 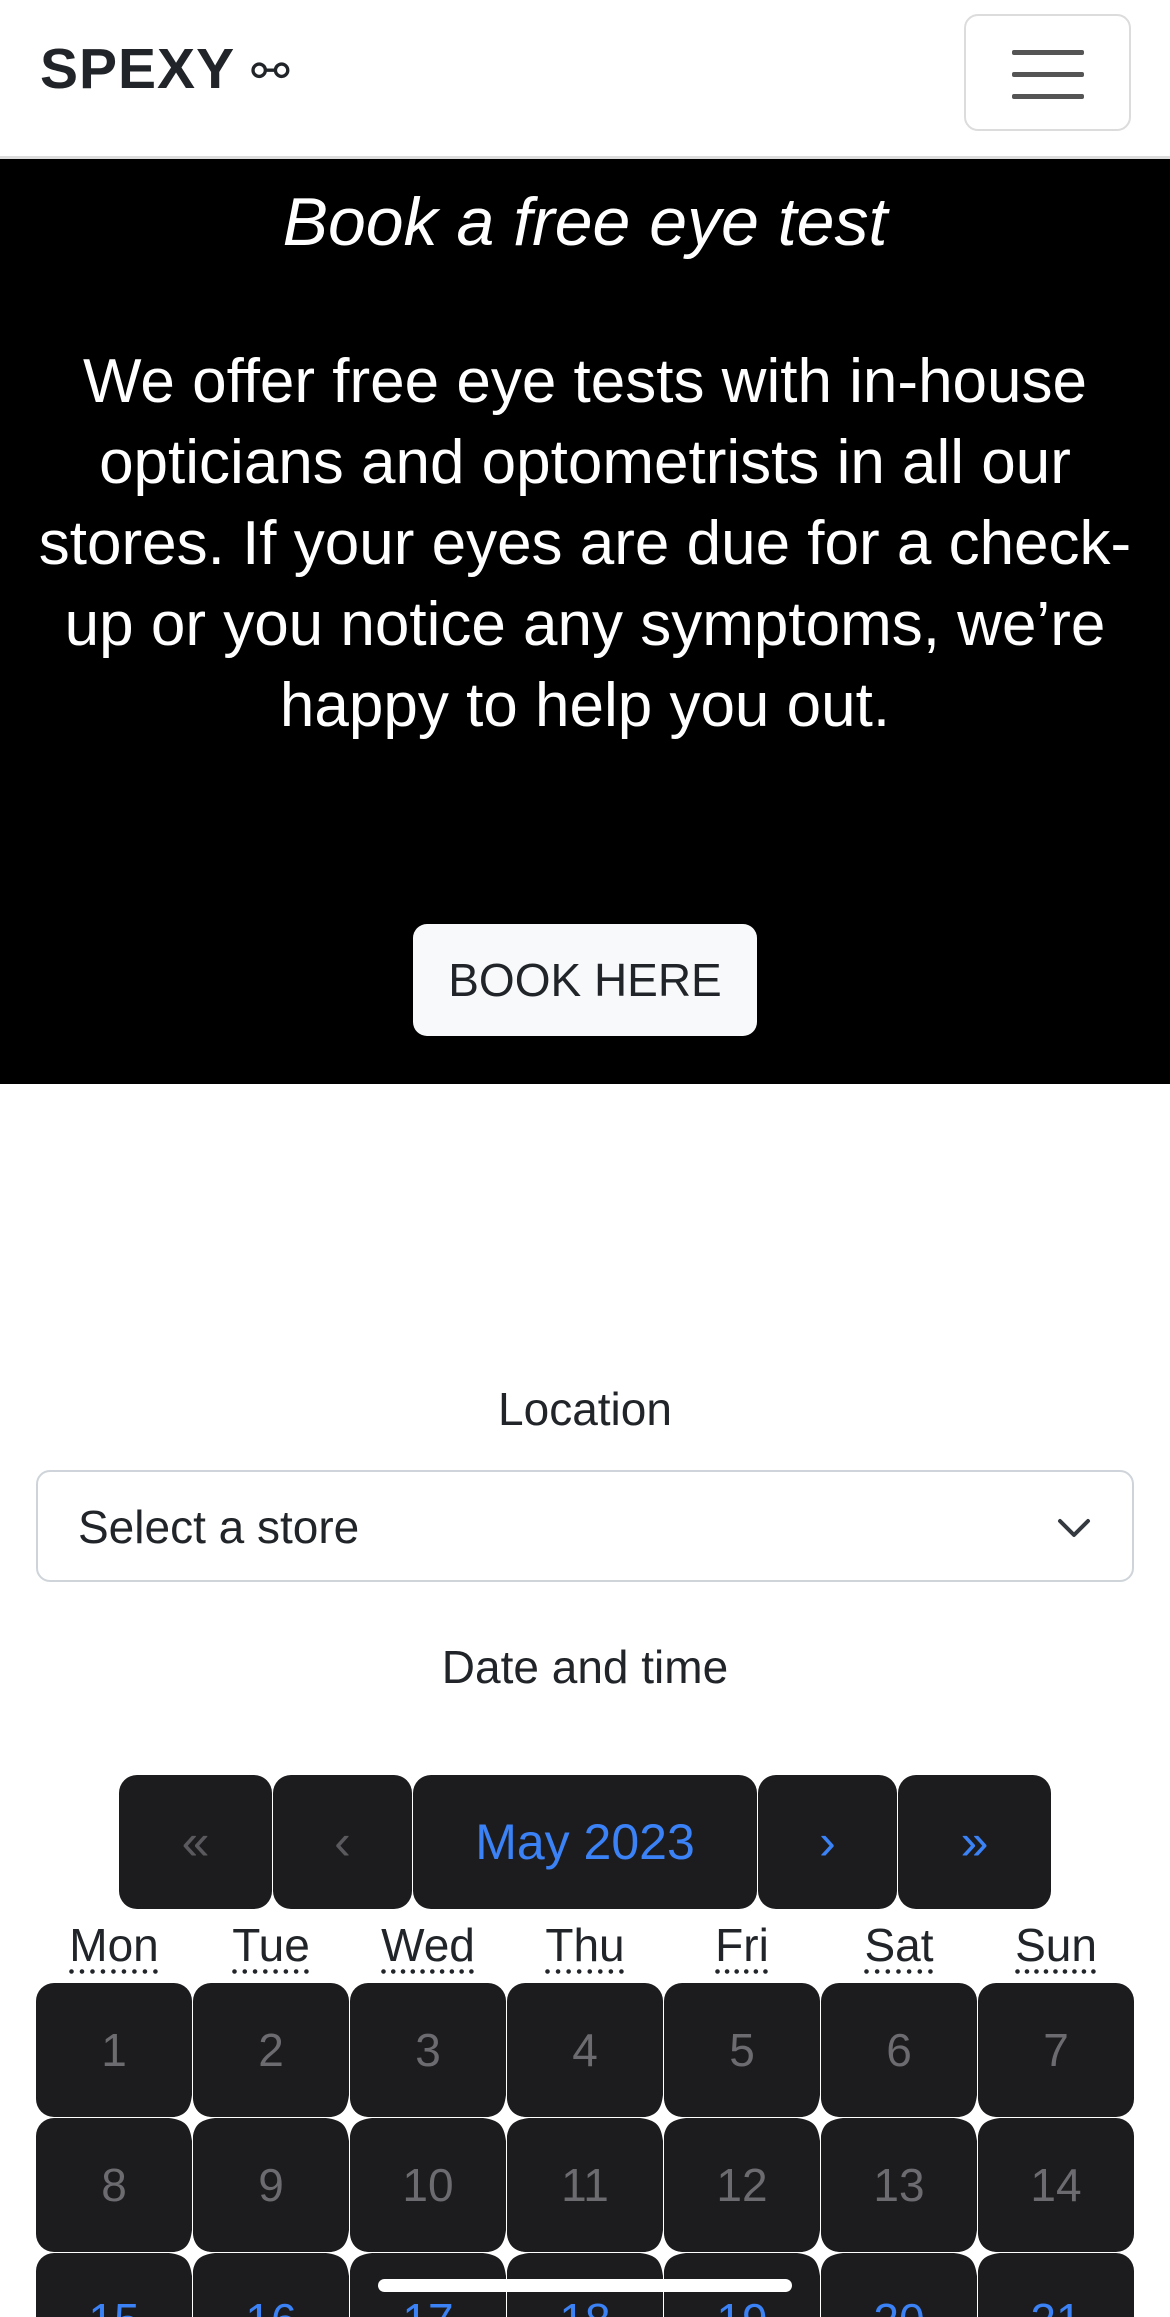 I want to click on location-label: Location, so click(x=585, y=1409).